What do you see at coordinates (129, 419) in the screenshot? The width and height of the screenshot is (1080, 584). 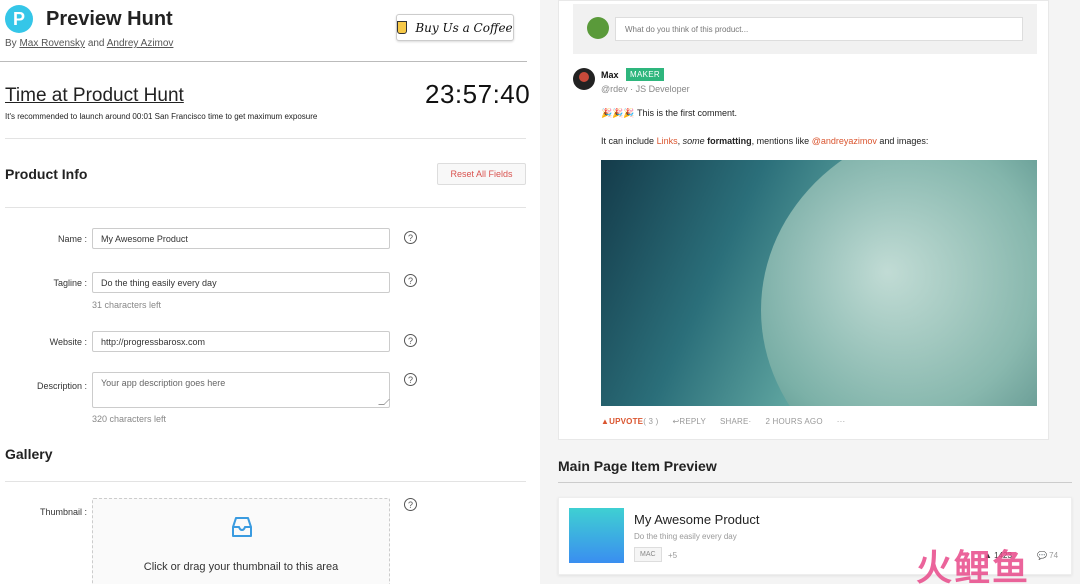 I see `description-char-count: 320 characters left` at bounding box center [129, 419].